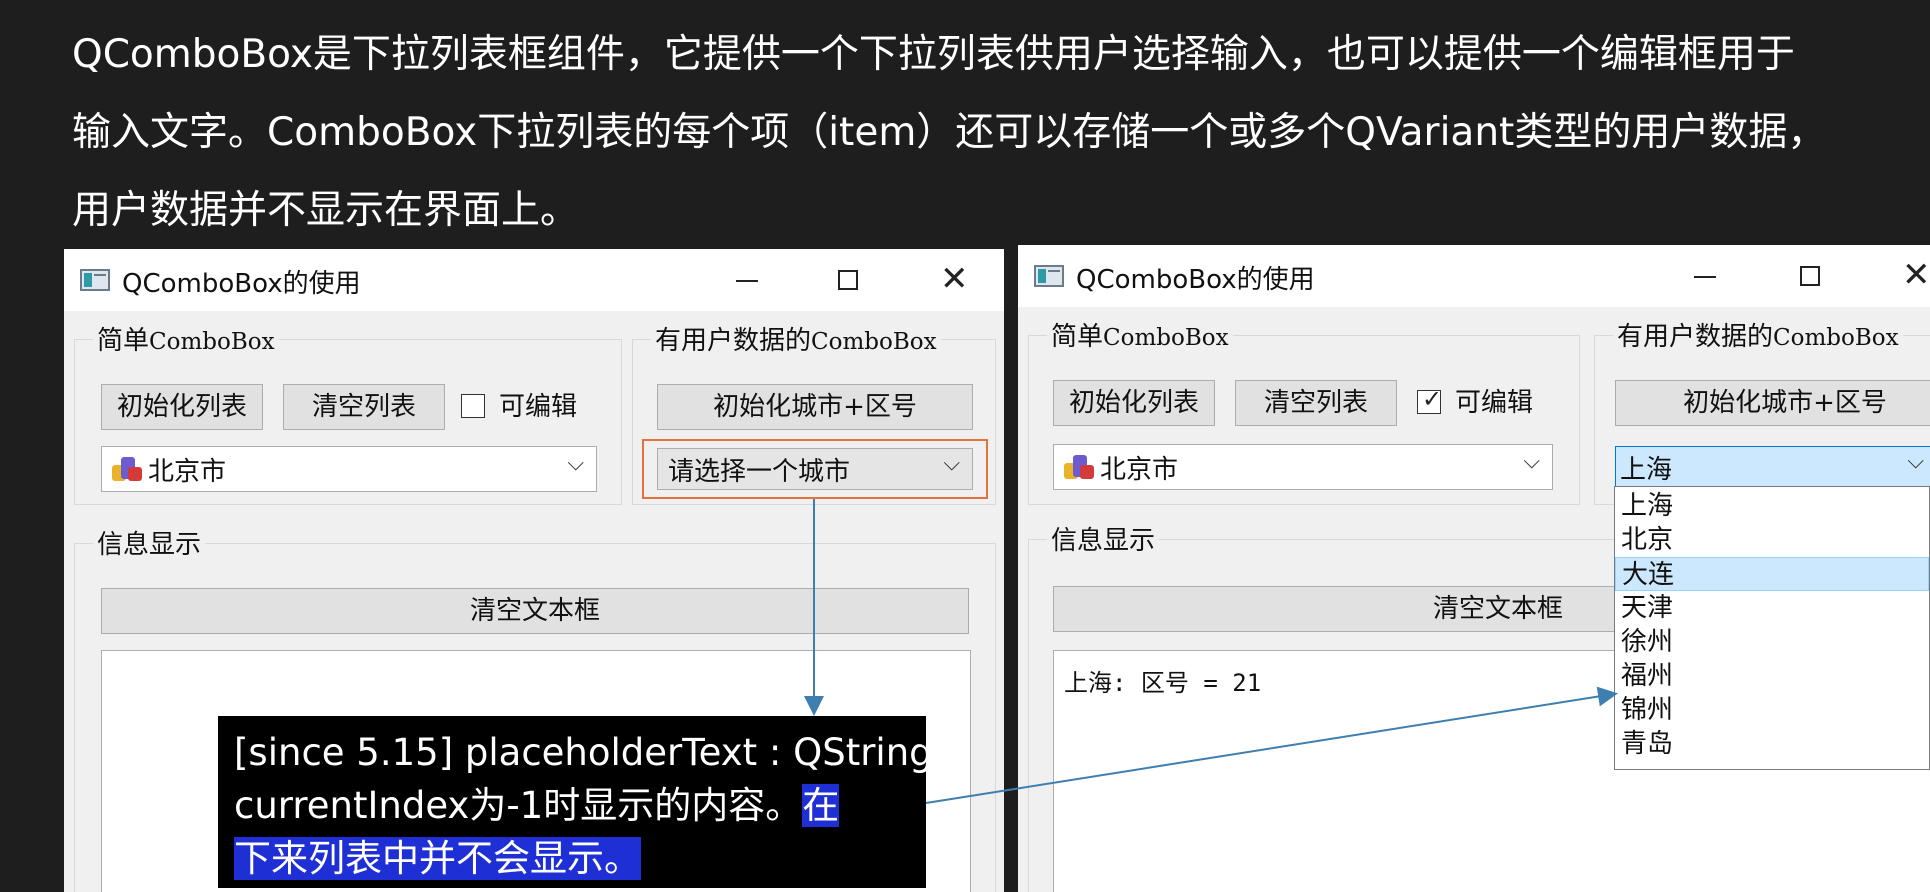 The height and width of the screenshot is (892, 1930). Describe the element at coordinates (437, 858) in the screenshot. I see `tooltip-line-3-highlight: 下来列表中并不会显示。` at that location.